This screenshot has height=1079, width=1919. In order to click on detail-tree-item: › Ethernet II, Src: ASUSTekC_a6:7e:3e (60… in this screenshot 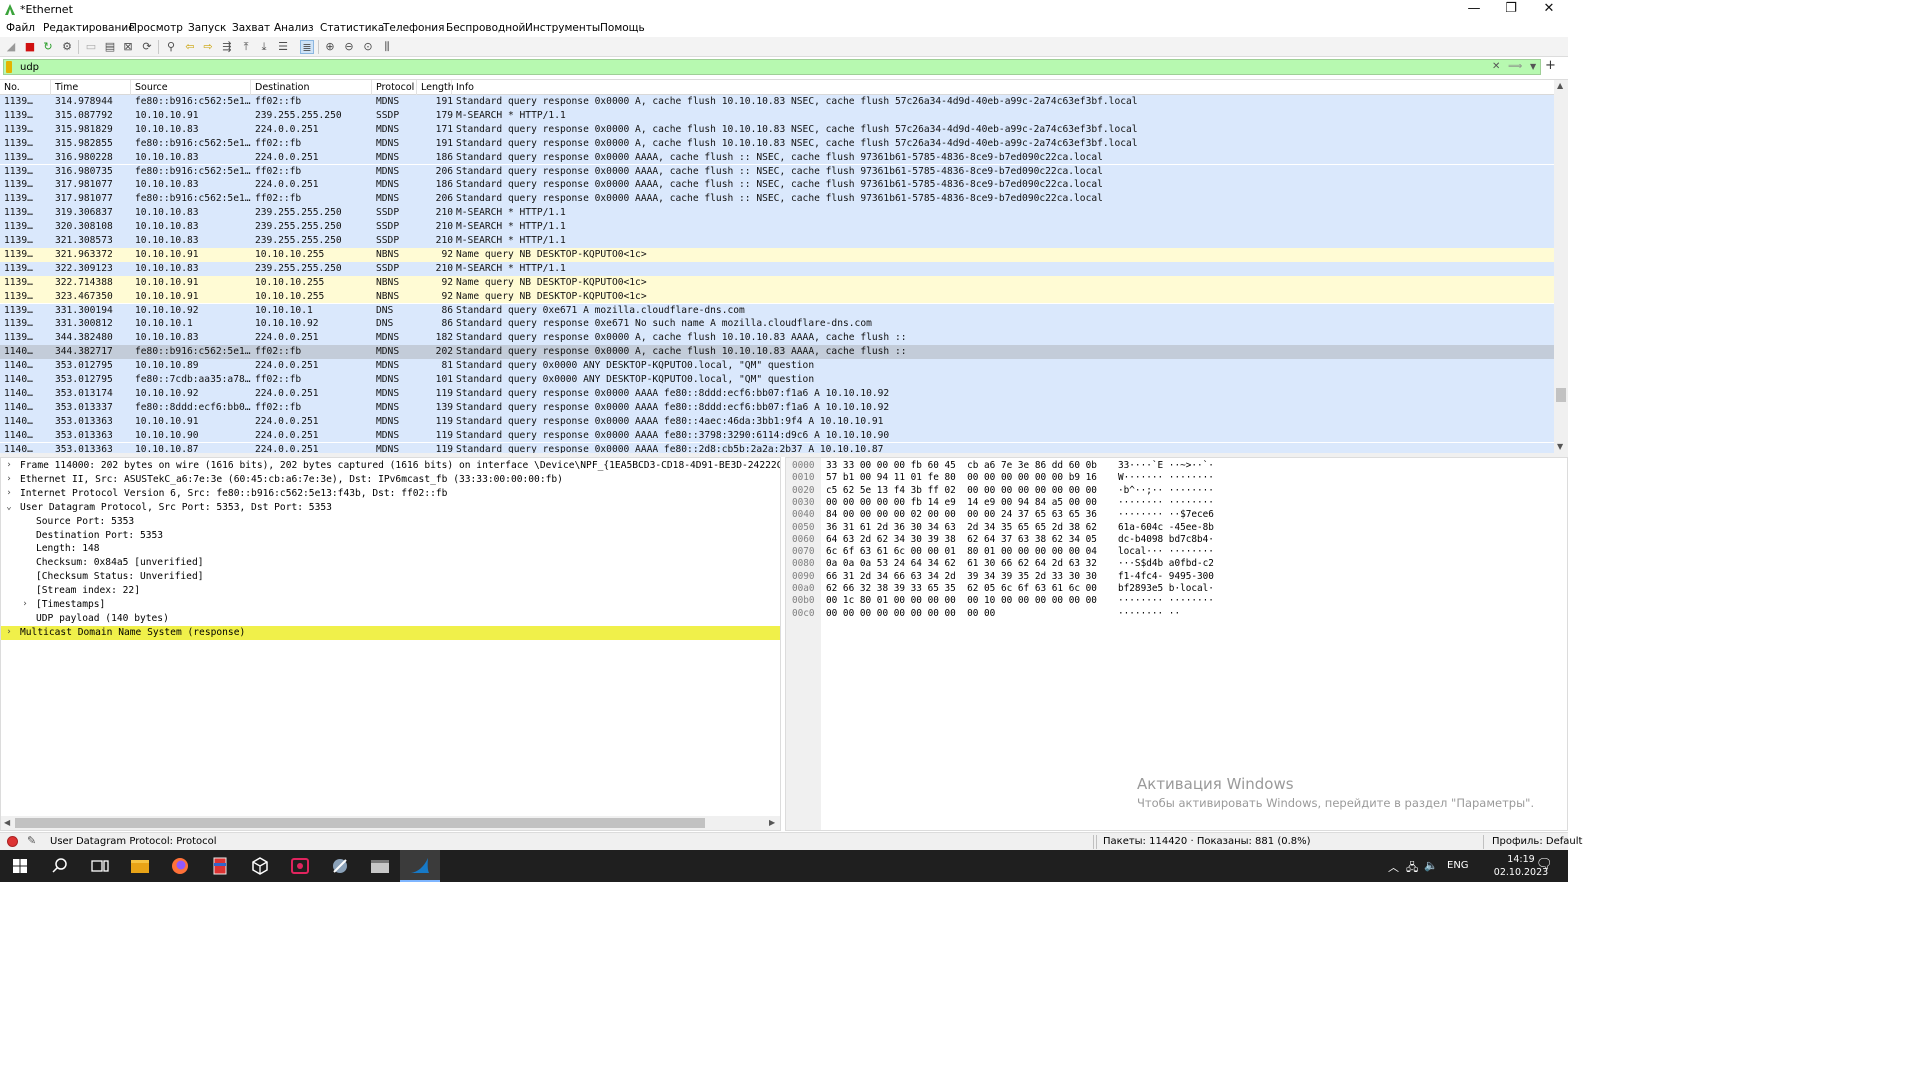, I will do `click(390, 480)`.